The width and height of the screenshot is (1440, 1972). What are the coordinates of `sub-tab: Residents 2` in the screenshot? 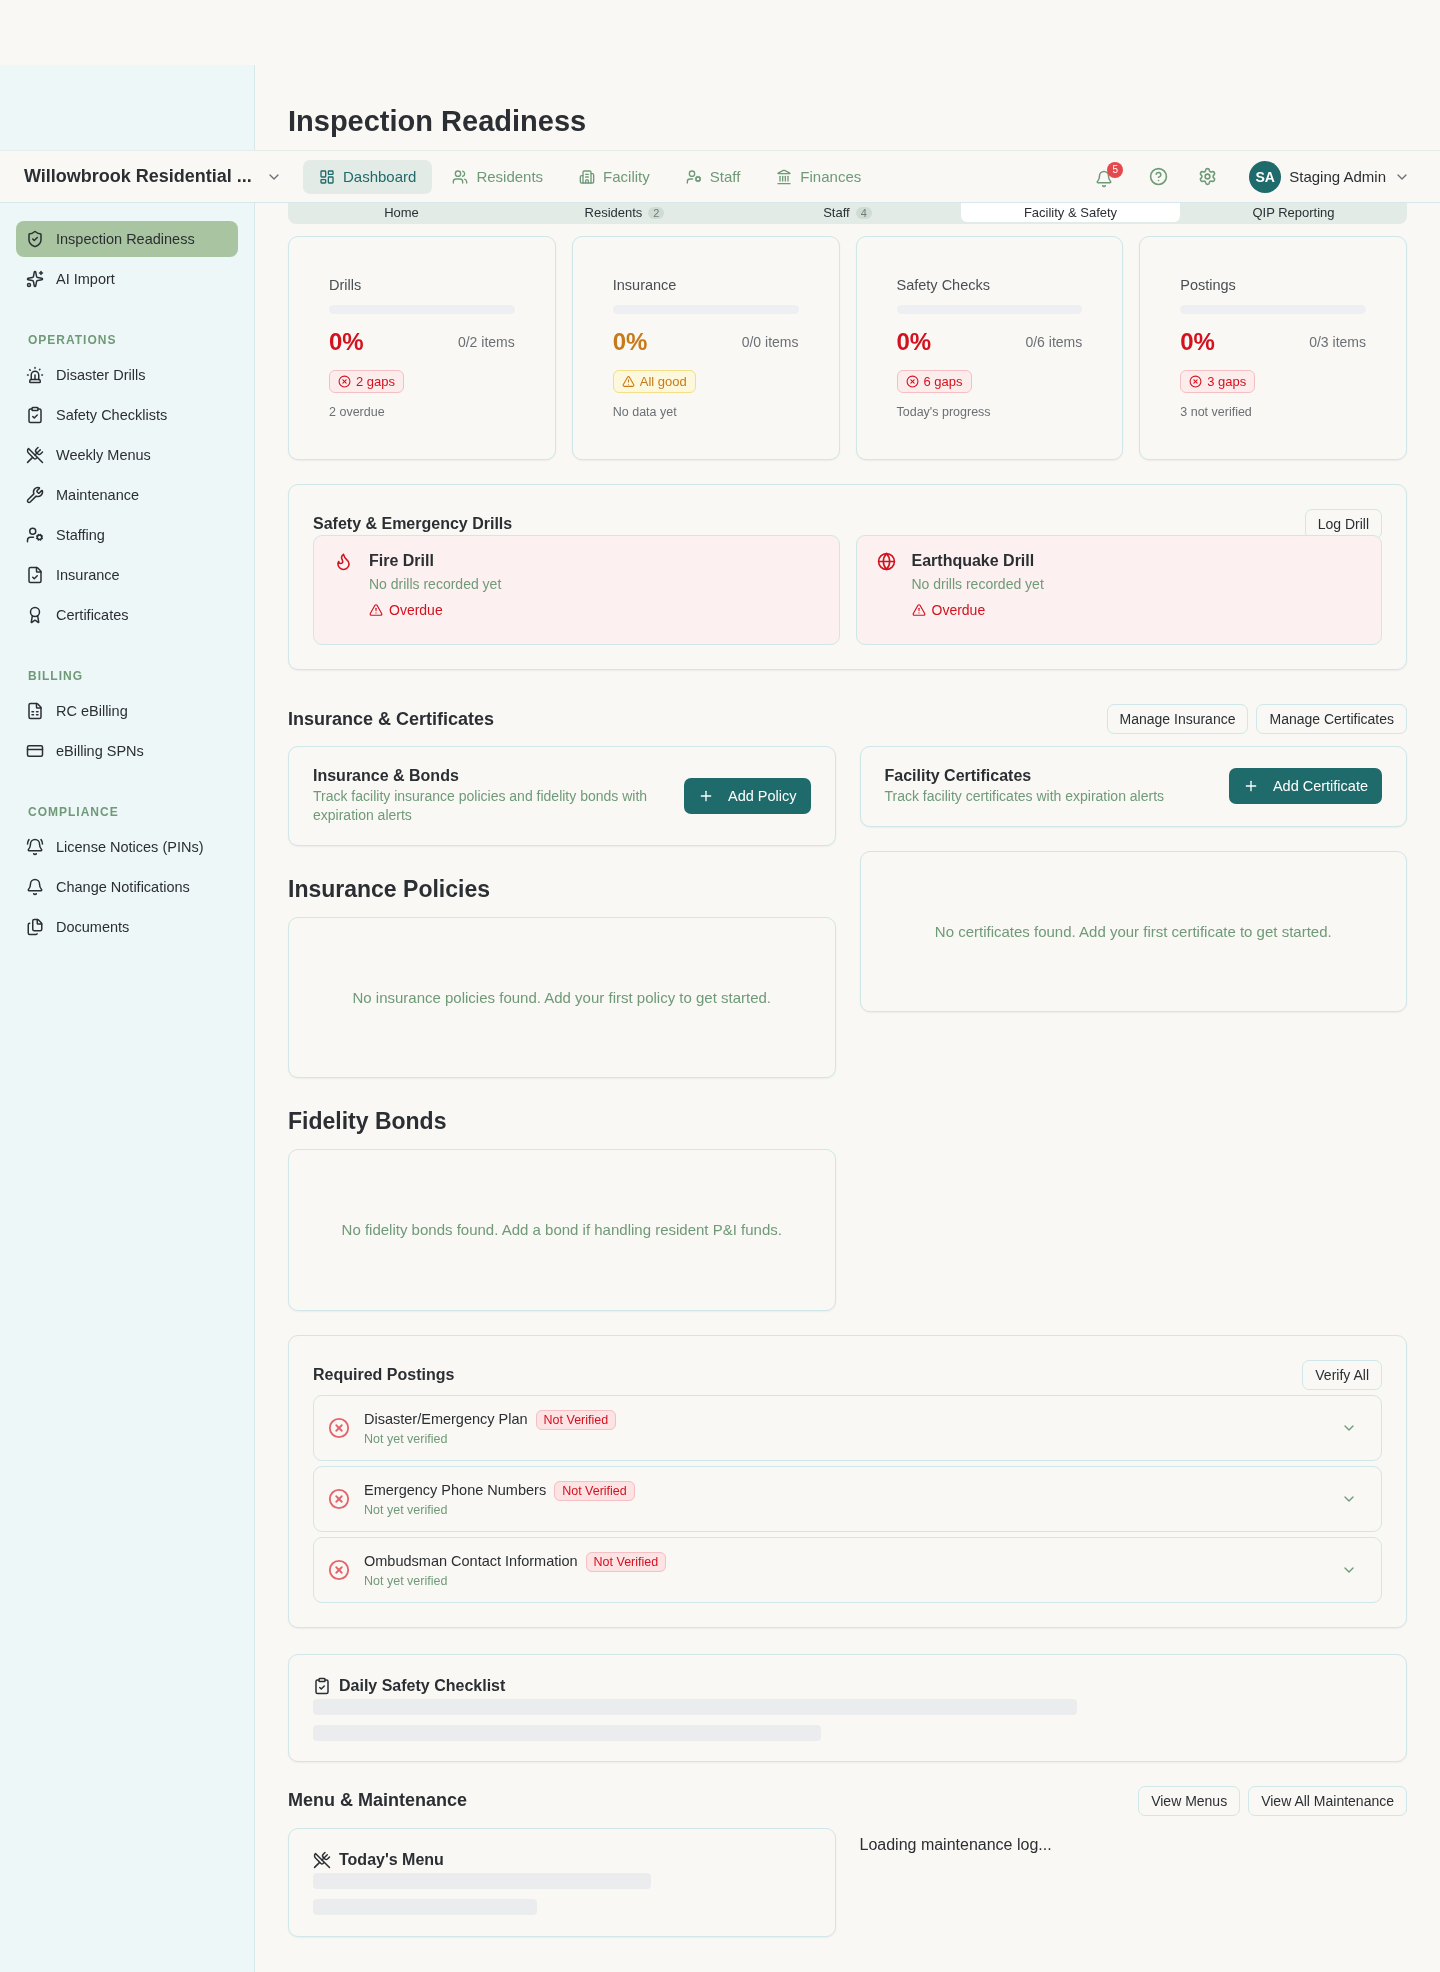 It's located at (624, 212).